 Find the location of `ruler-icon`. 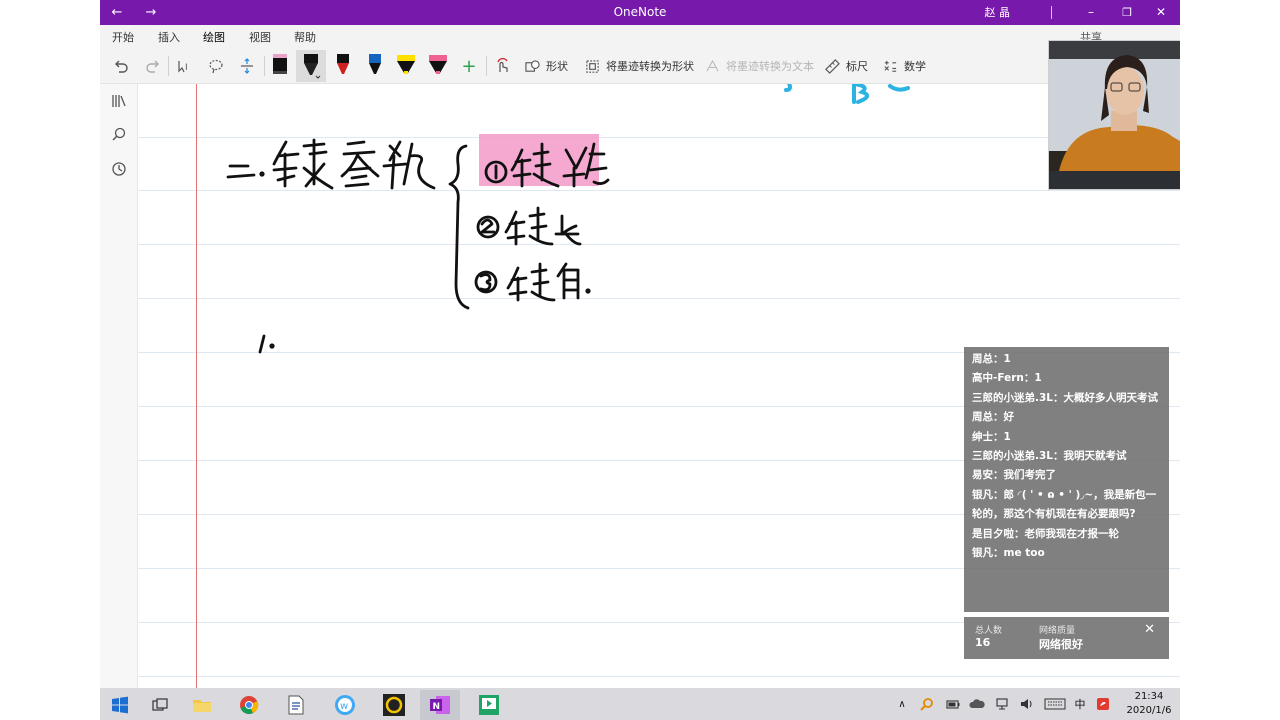

ruler-icon is located at coordinates (832, 66).